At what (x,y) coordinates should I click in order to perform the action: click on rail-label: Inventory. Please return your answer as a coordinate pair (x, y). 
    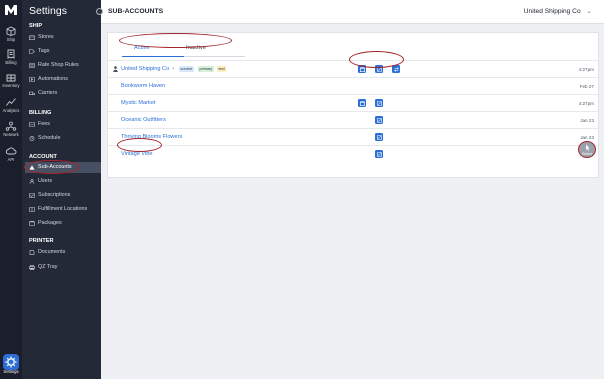
    Looking at the image, I should click on (11, 85).